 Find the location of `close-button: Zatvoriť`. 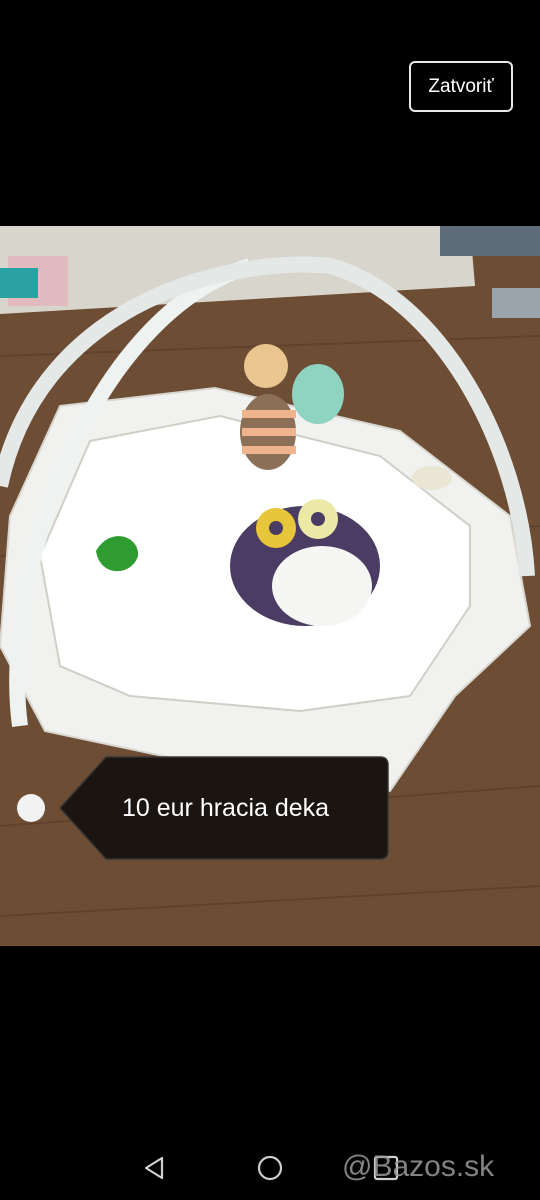

close-button: Zatvoriť is located at coordinates (461, 86).